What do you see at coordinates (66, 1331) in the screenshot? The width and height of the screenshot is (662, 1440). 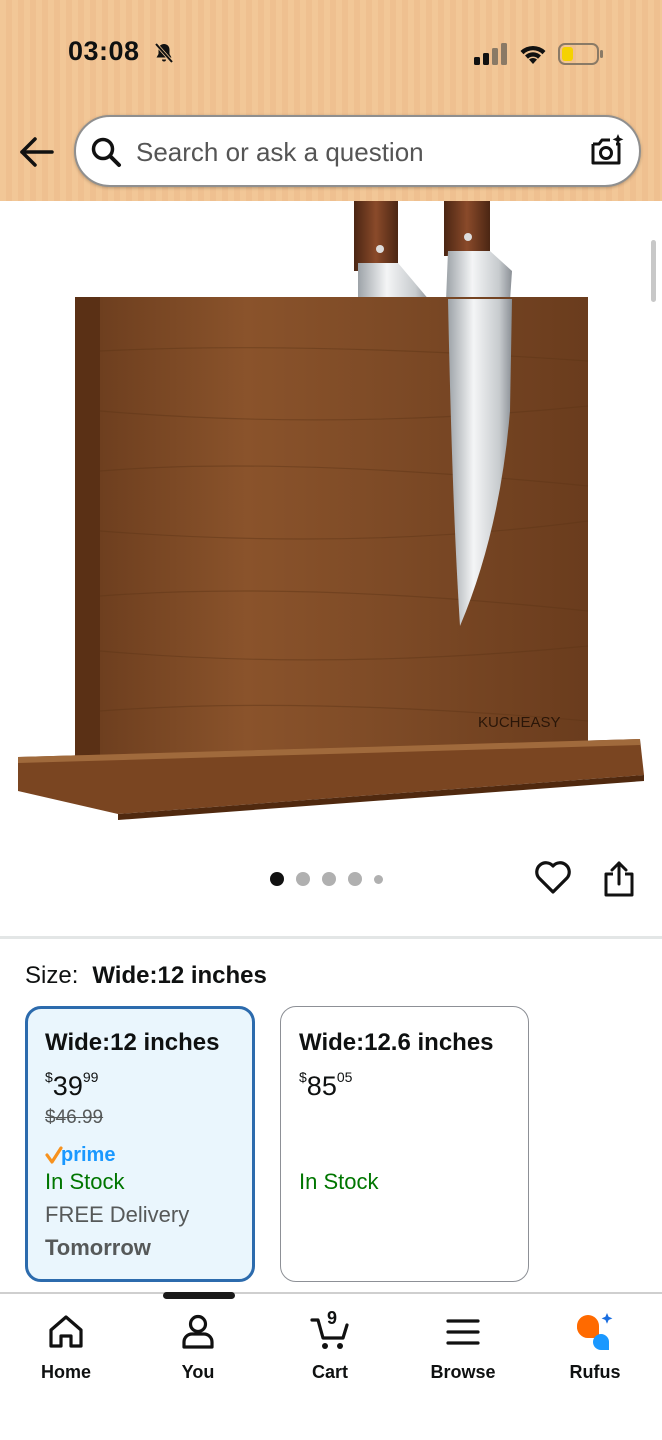 I see `home-icon` at bounding box center [66, 1331].